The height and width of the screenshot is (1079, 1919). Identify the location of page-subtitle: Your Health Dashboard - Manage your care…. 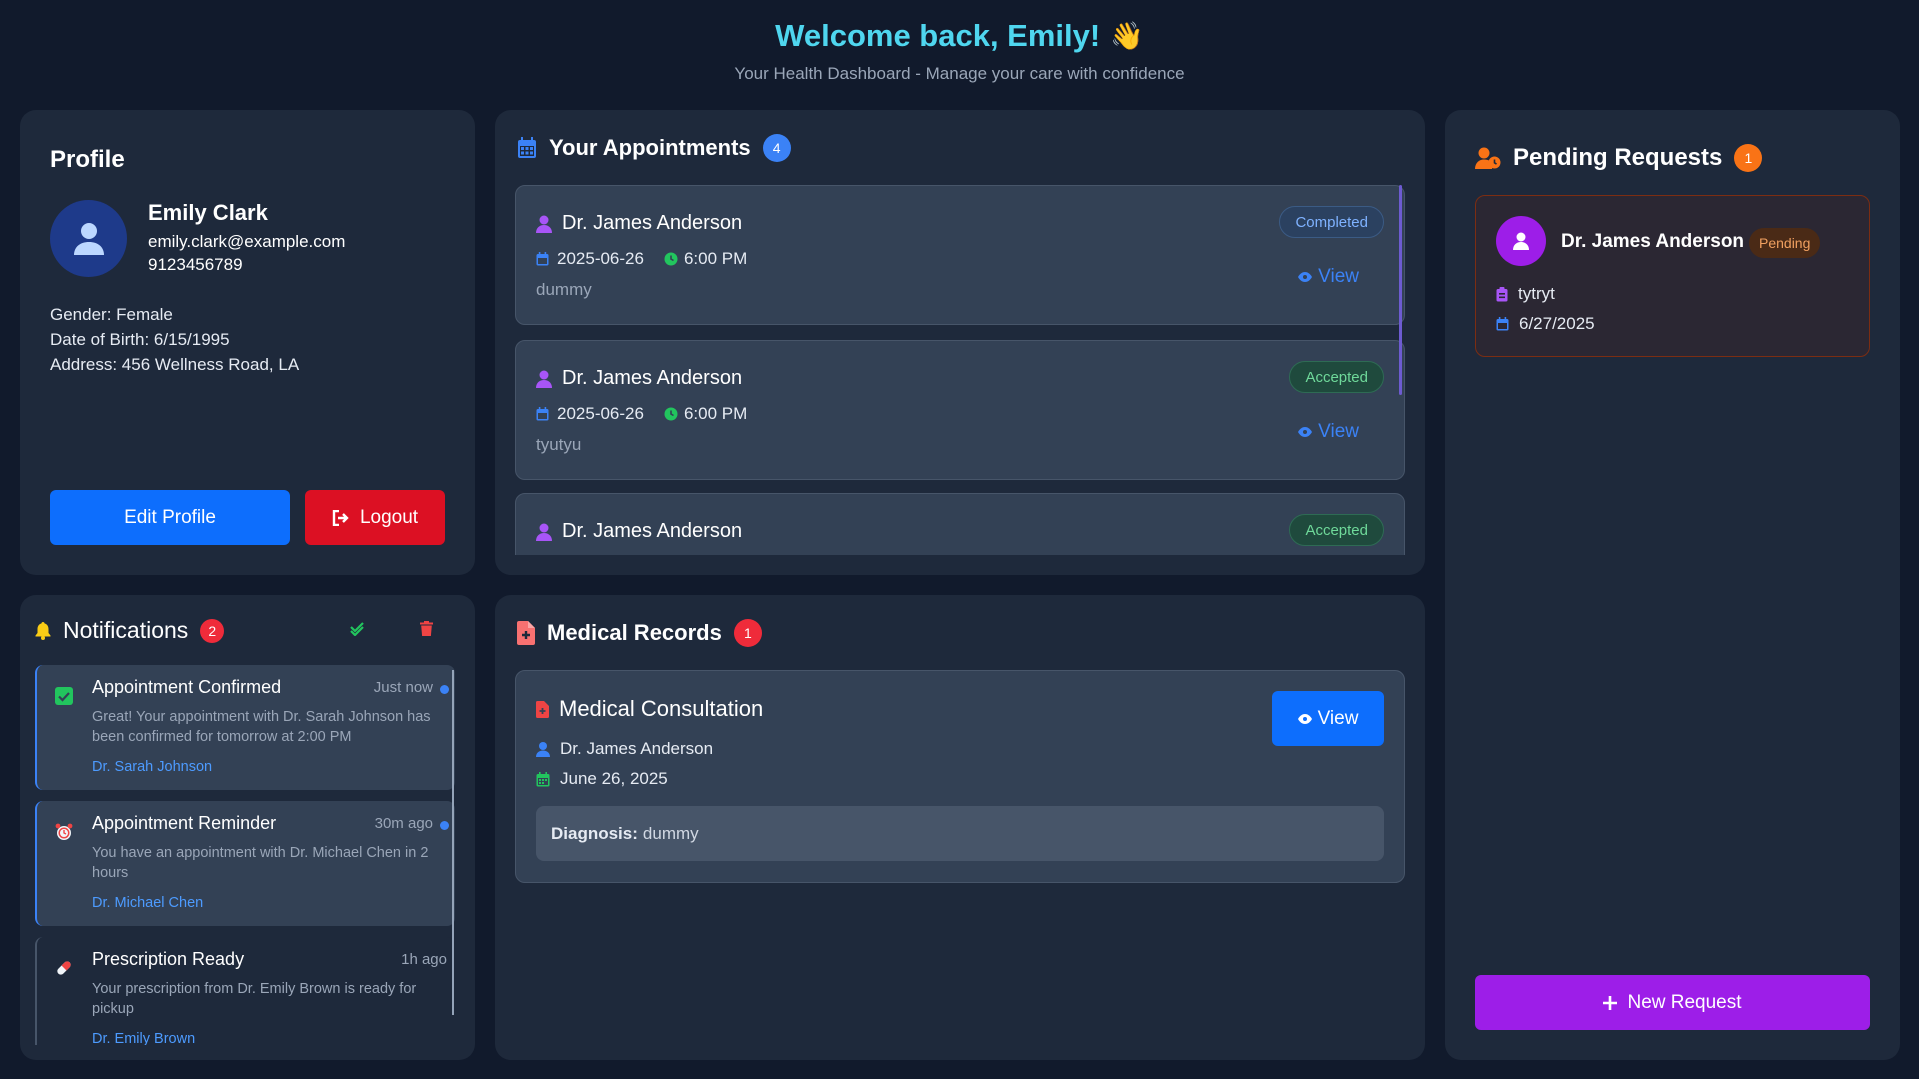
(959, 73).